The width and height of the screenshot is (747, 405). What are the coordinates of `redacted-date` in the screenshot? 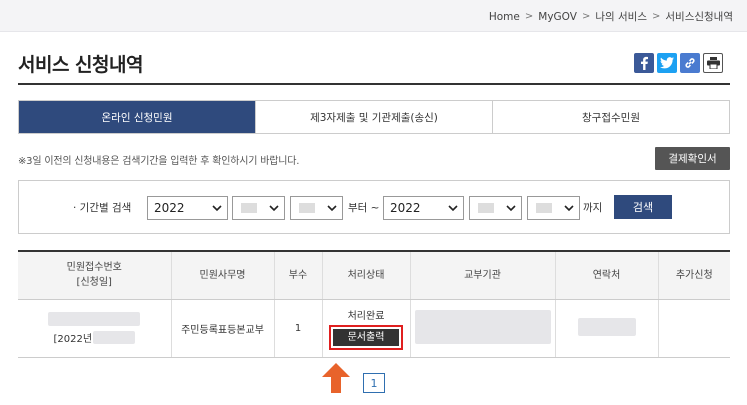 It's located at (114, 337).